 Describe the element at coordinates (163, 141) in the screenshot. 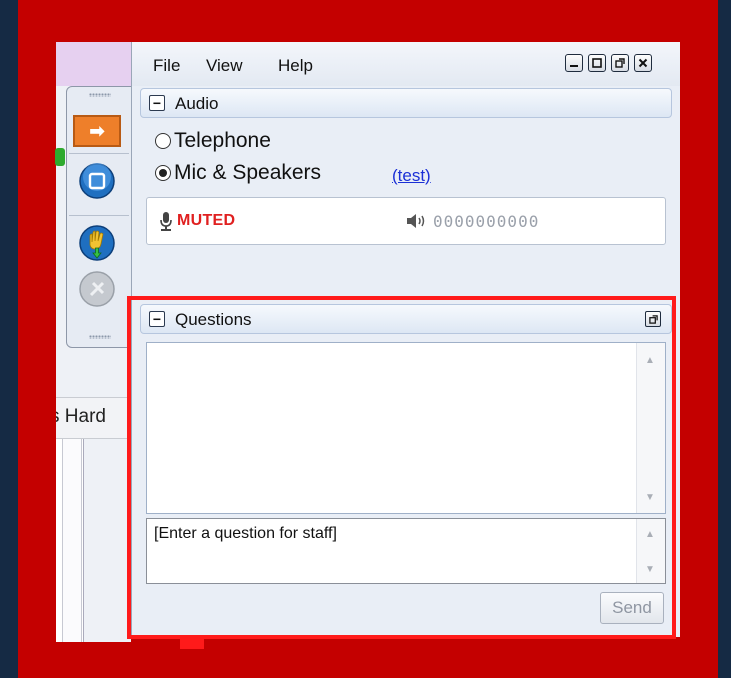

I see `telephone-radio` at that location.